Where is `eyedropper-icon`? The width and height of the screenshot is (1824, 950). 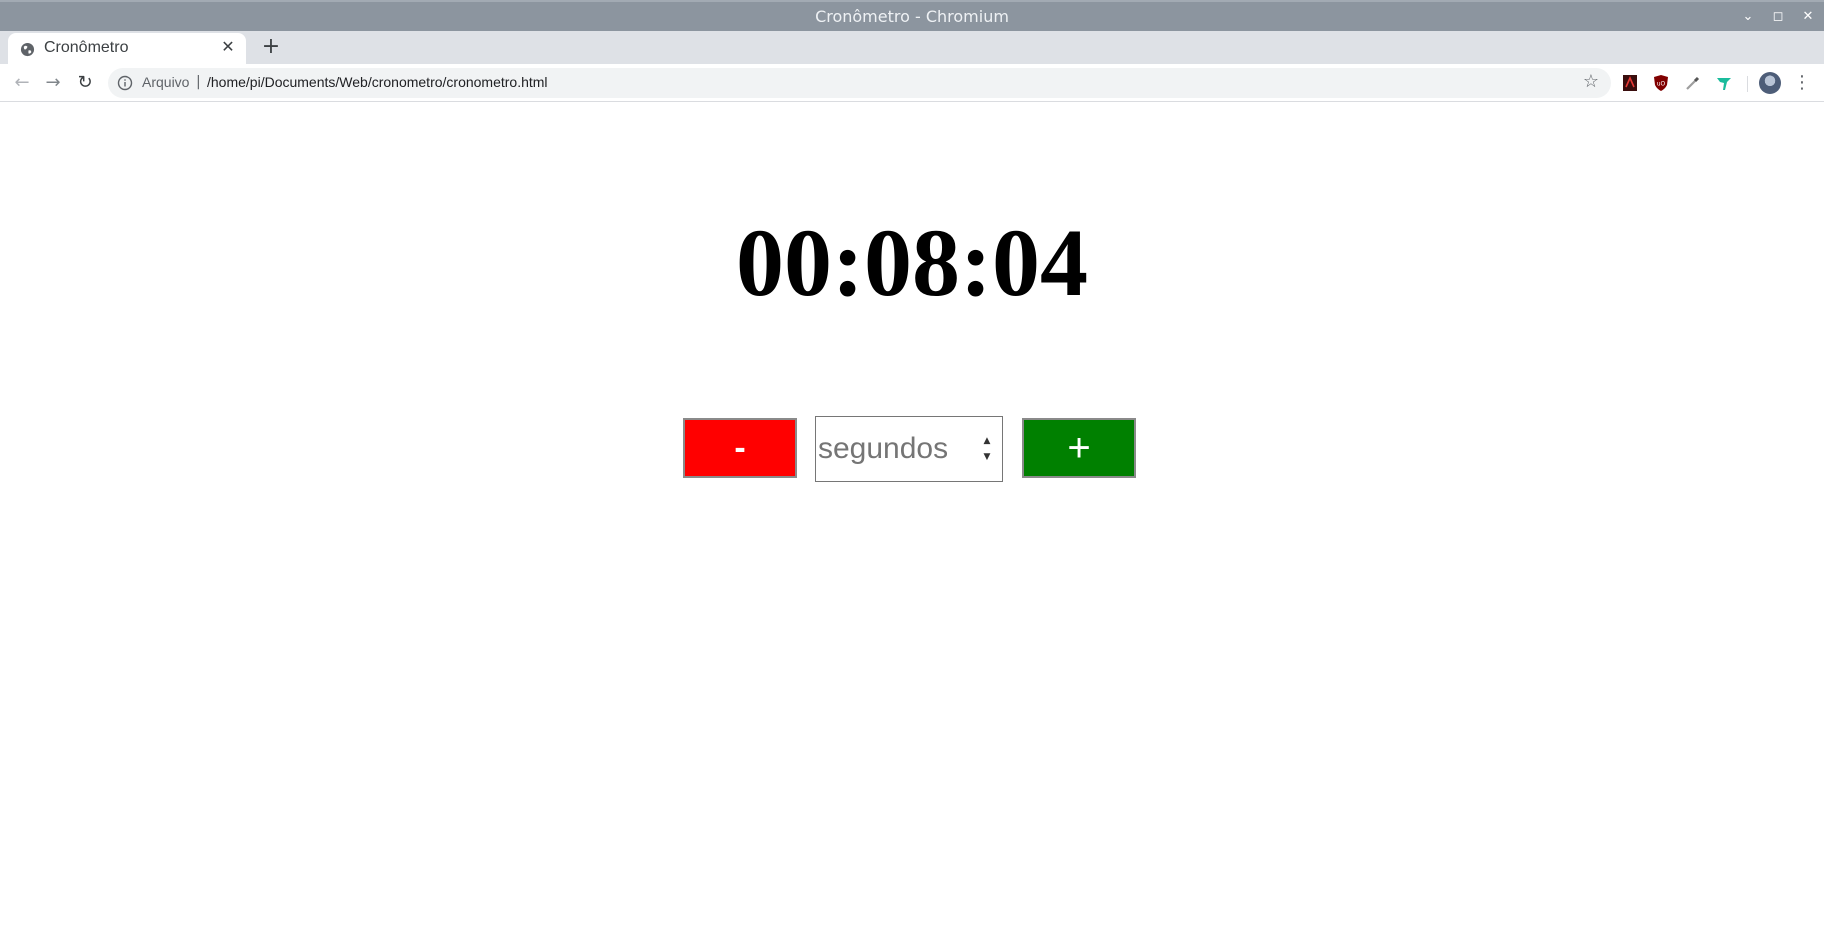
eyedropper-icon is located at coordinates (1693, 83).